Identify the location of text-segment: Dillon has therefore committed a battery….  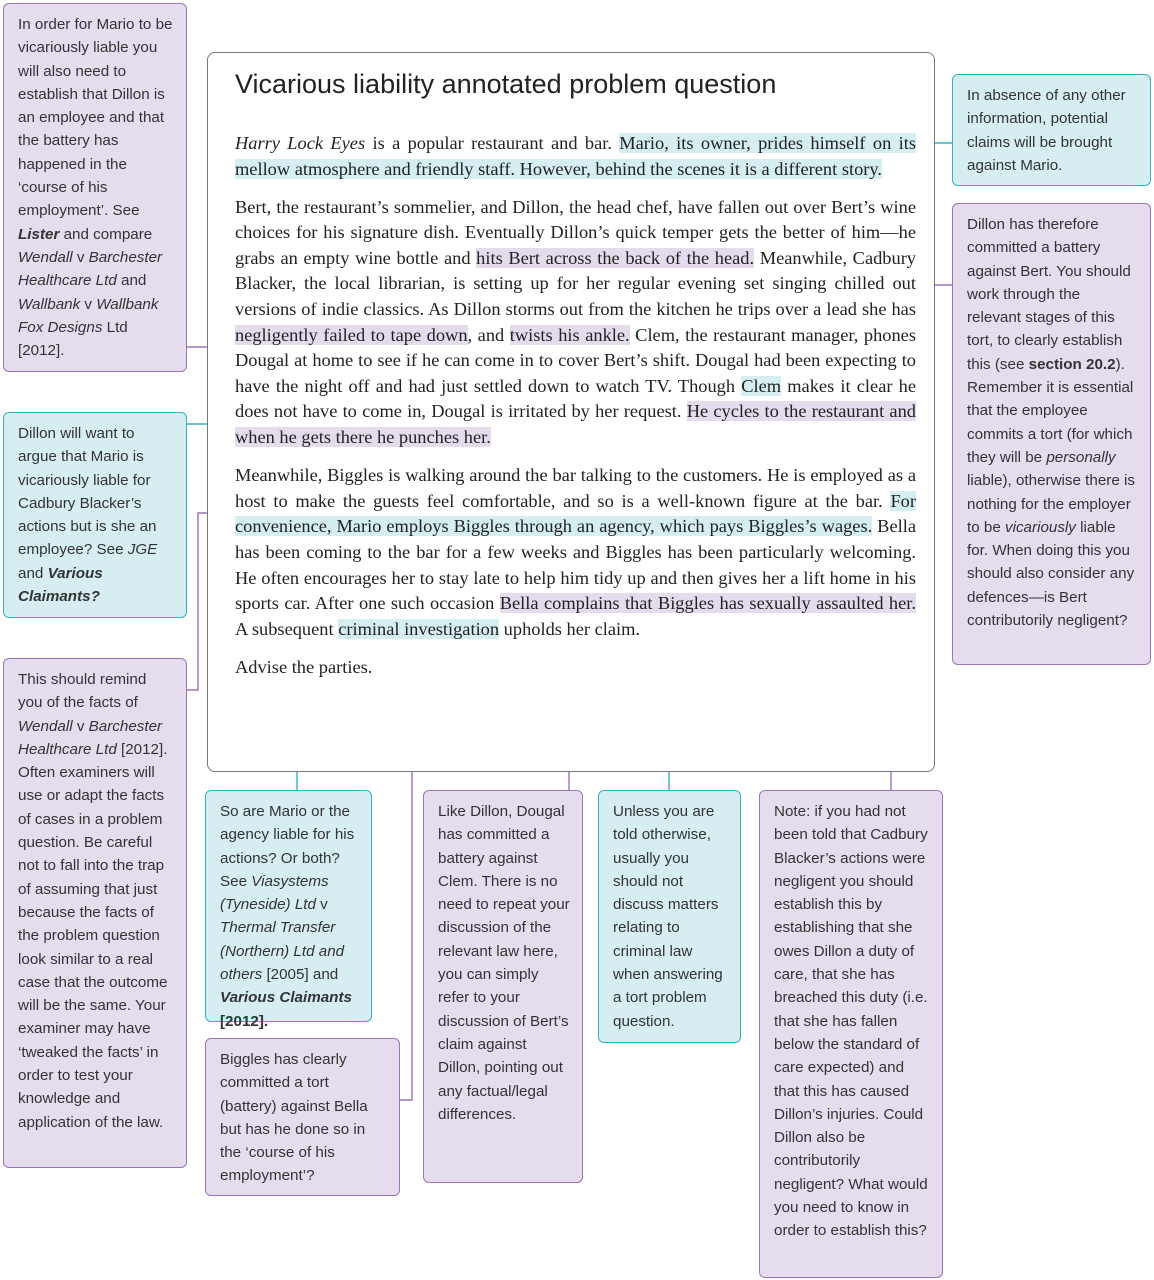
(1049, 294).